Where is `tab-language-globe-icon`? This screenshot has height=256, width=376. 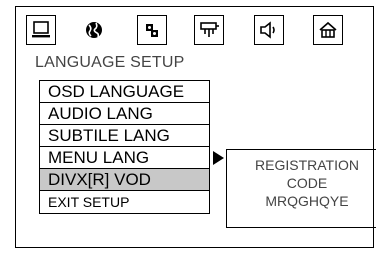
tab-language-globe-icon is located at coordinates (94, 30).